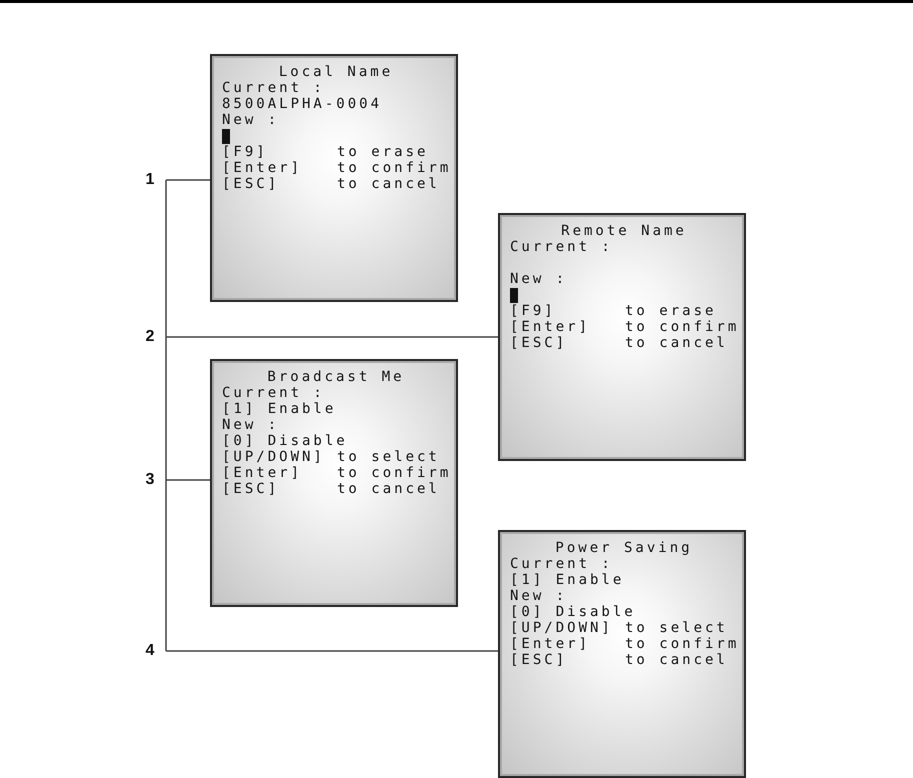  I want to click on callout-number: 4, so click(150, 651).